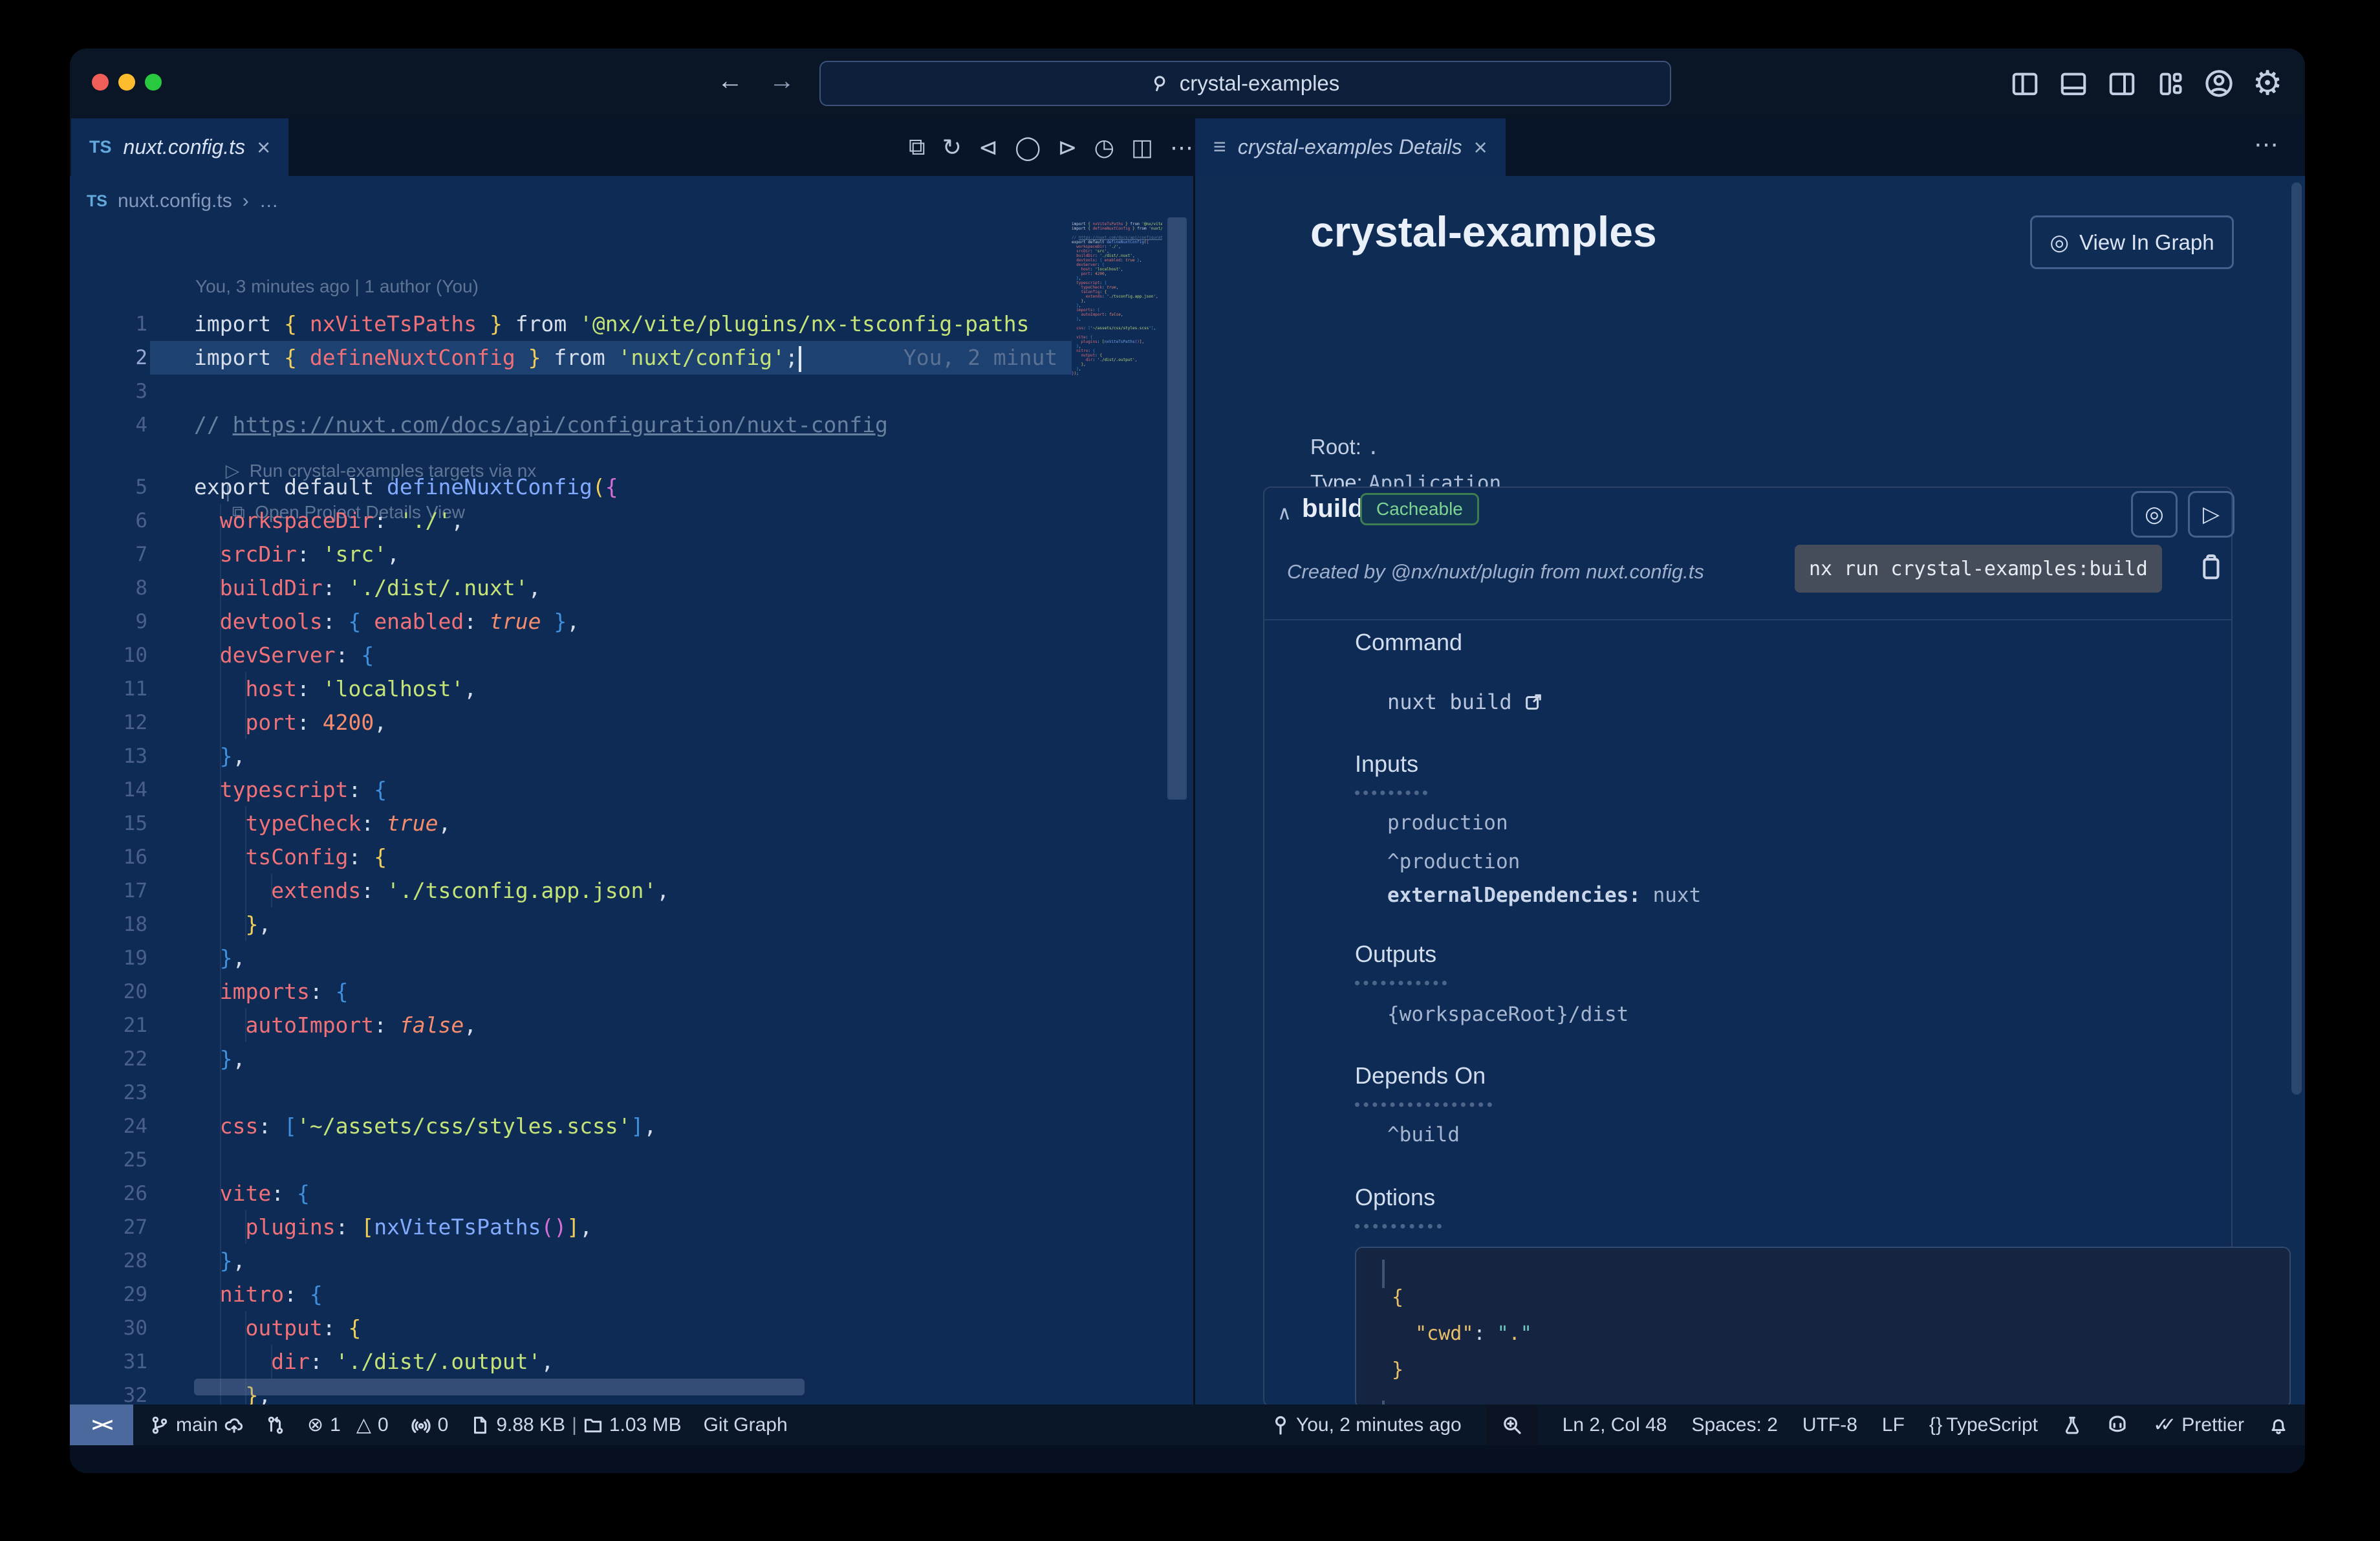 Image resolution: width=2380 pixels, height=1541 pixels. Describe the element at coordinates (232, 924) in the screenshot. I see `code-line-18: },` at that location.